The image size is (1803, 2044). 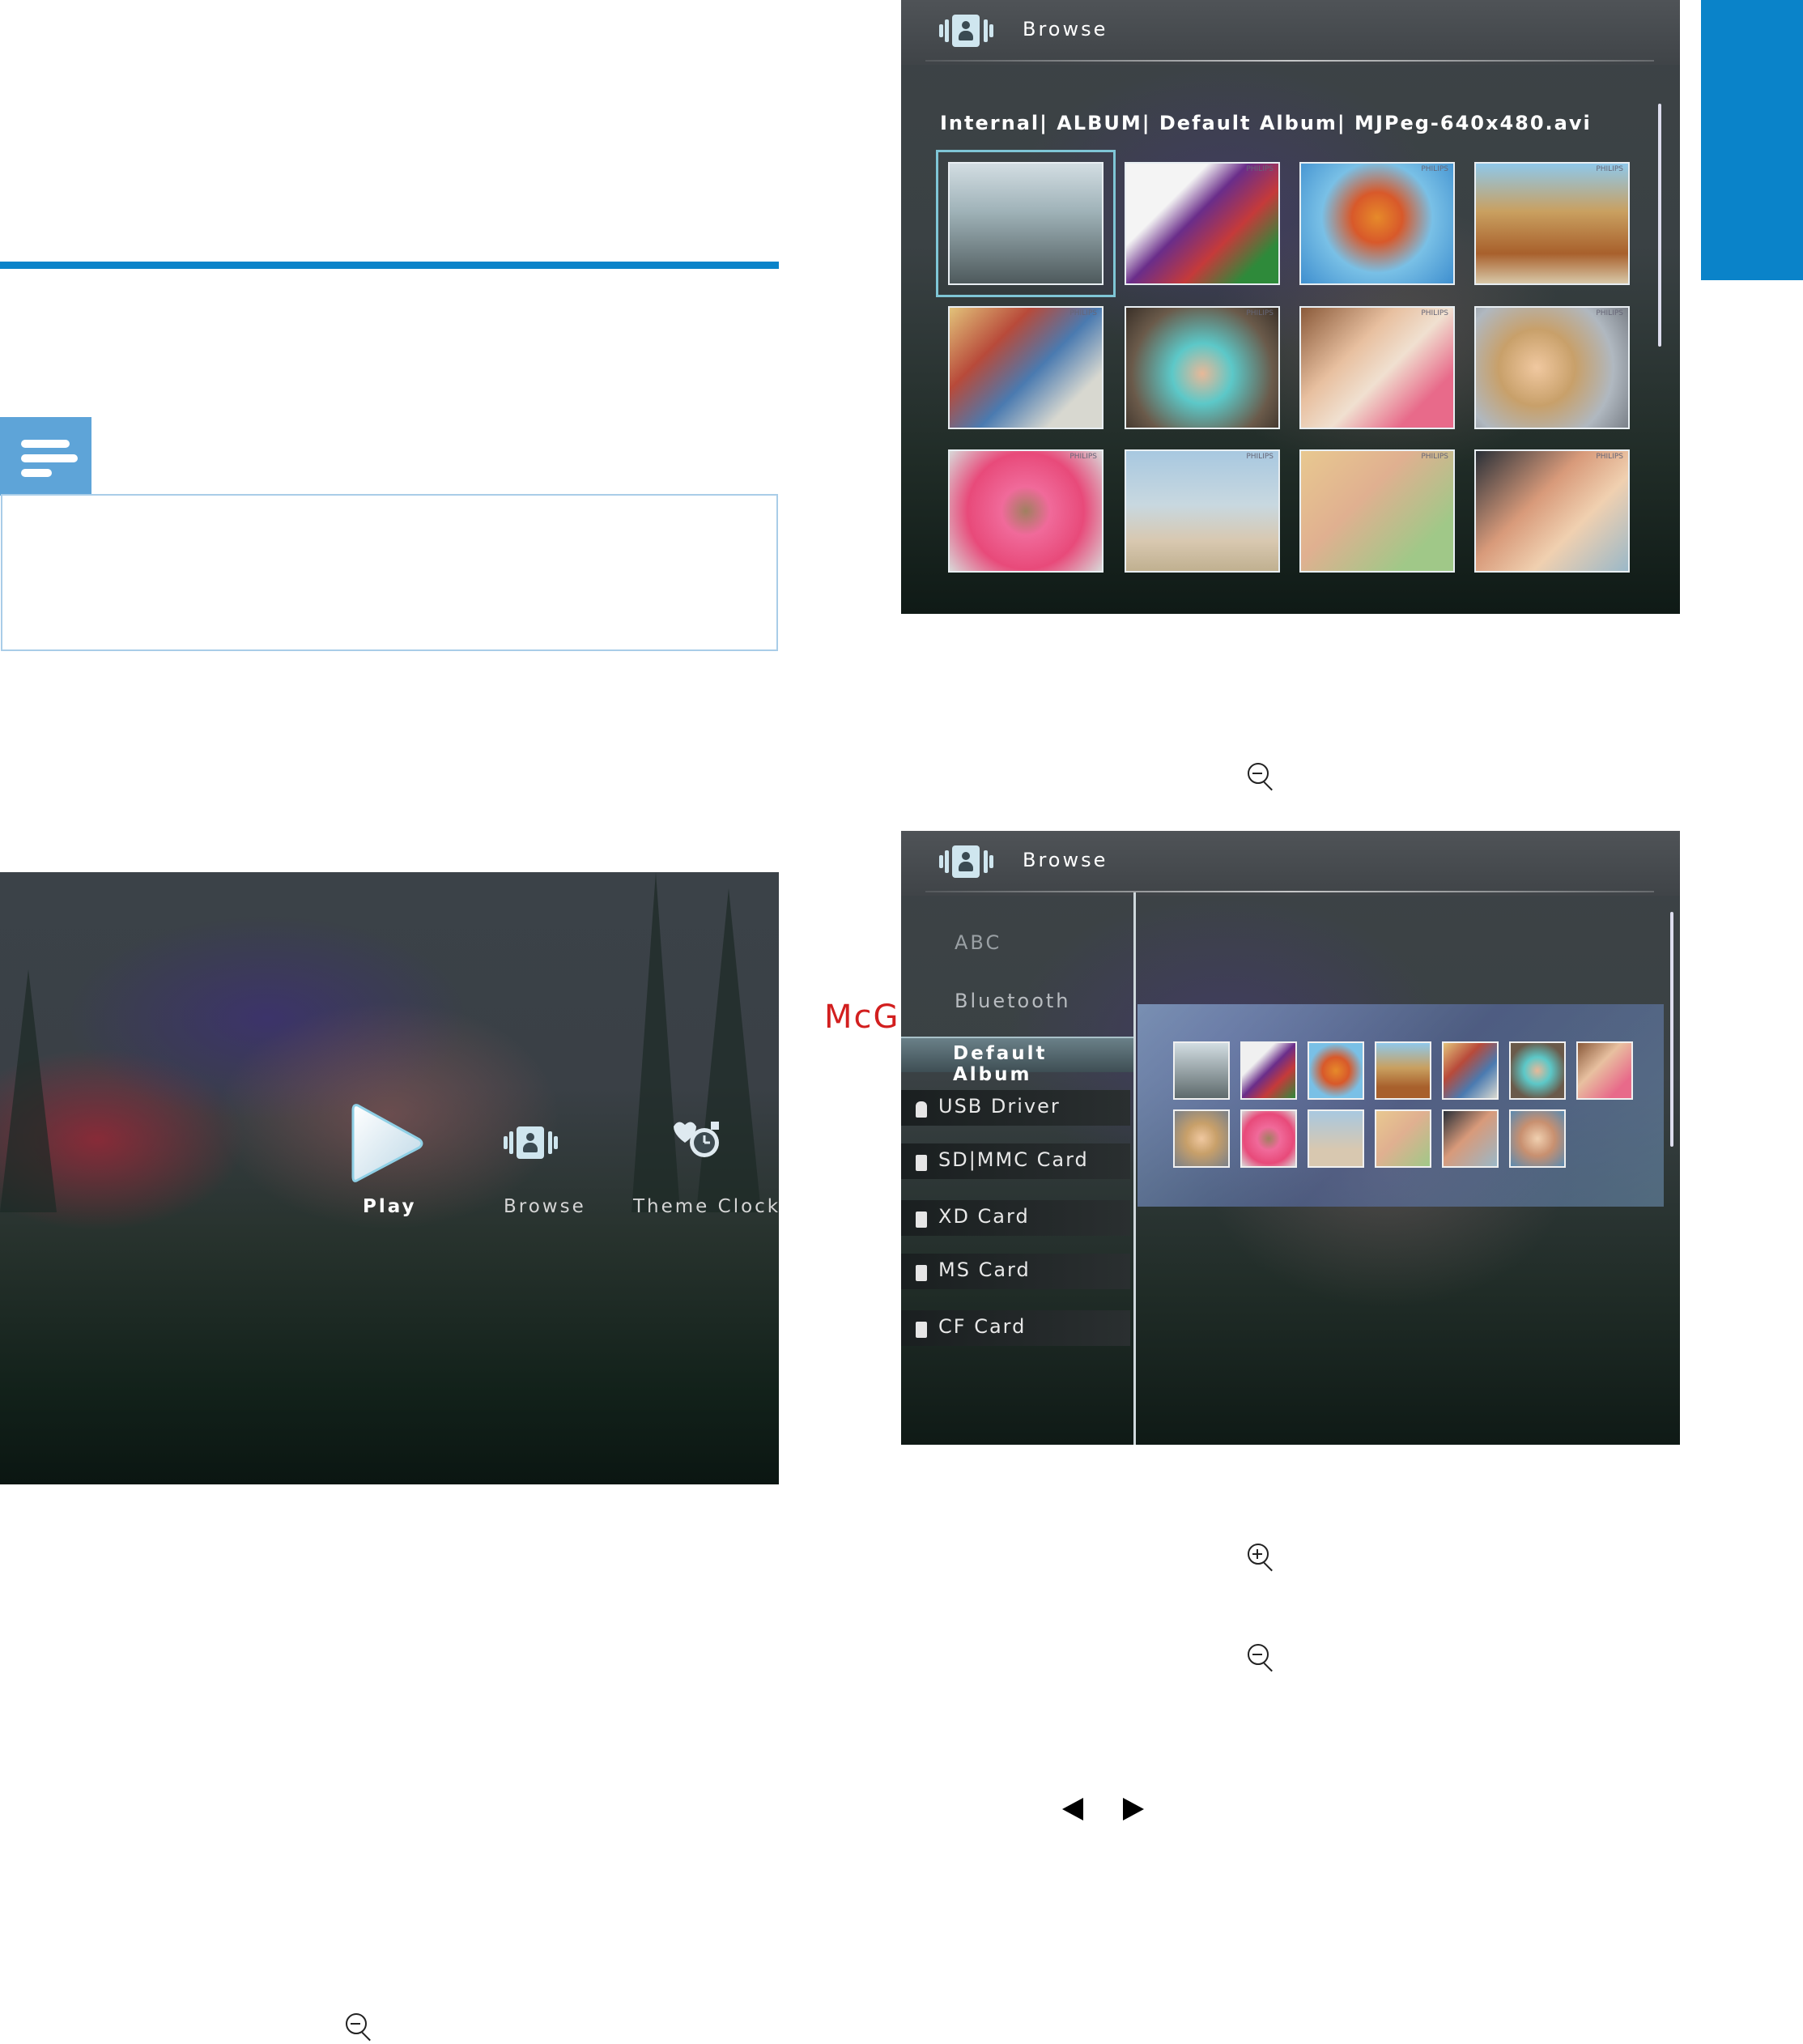 What do you see at coordinates (530, 1142) in the screenshot?
I see `browse-icon` at bounding box center [530, 1142].